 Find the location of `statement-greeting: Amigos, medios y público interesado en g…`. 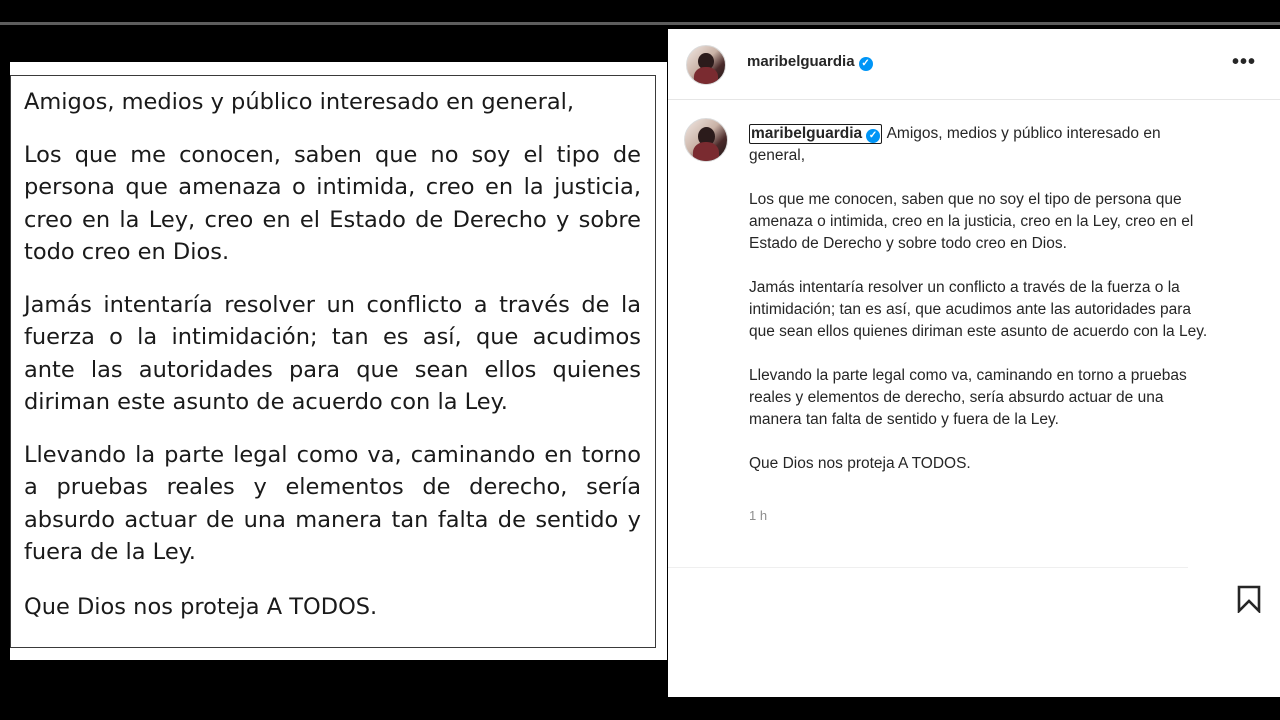

statement-greeting: Amigos, medios y público interesado en g… is located at coordinates (299, 102).